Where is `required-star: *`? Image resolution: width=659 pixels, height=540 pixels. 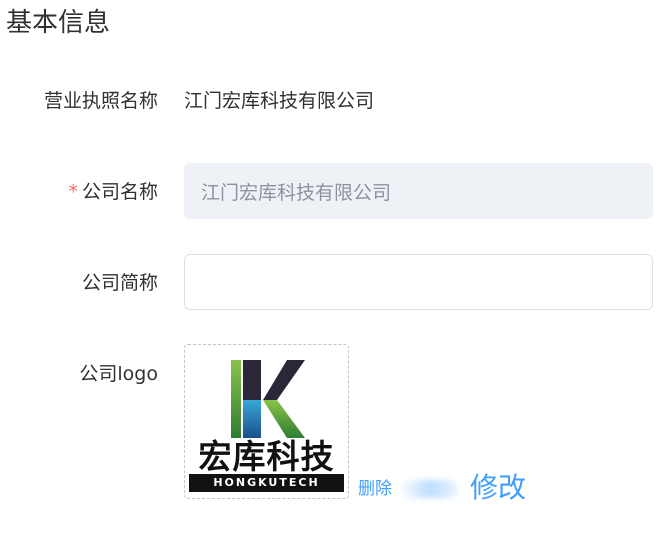
required-star: * is located at coordinates (73, 192).